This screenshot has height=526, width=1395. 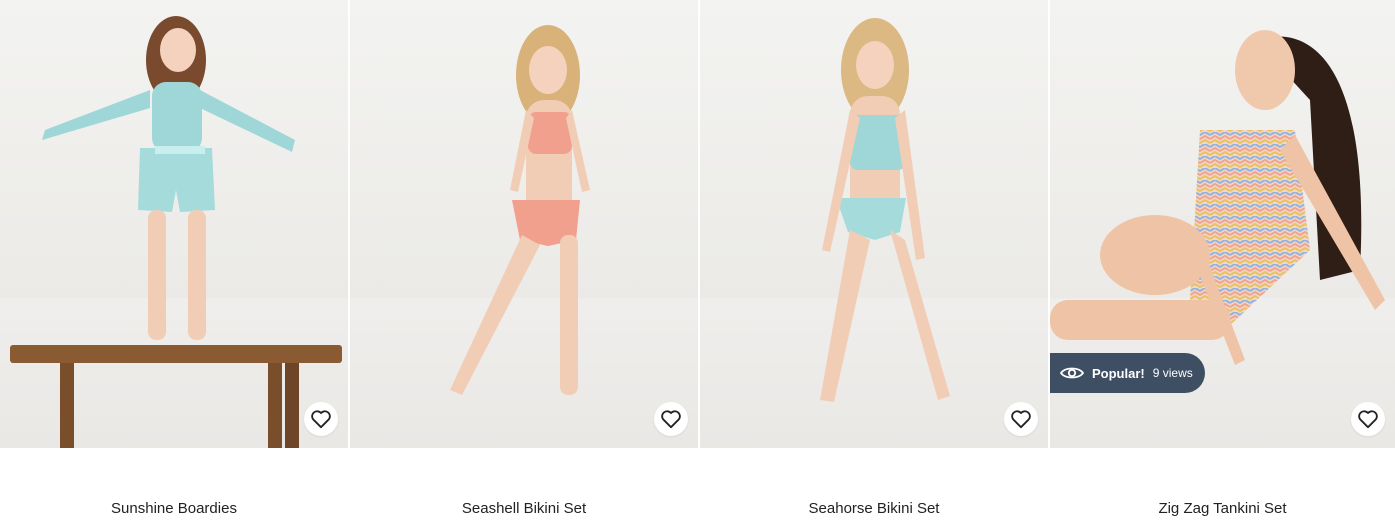 I want to click on popular-badge: Popular! 9 views, so click(x=1127, y=373).